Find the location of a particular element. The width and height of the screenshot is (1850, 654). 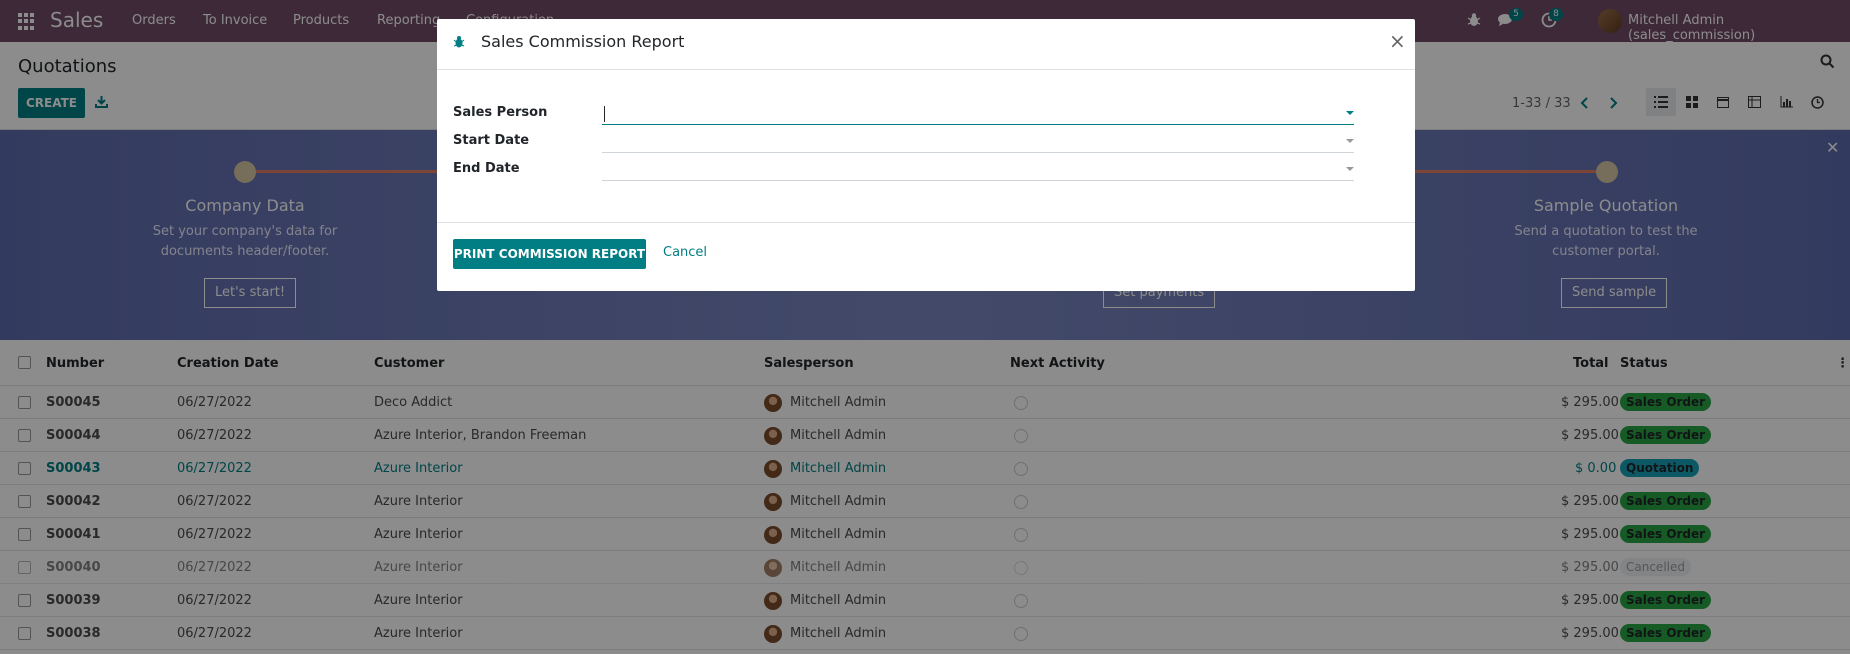

modal-title: Sales Commission Report is located at coordinates (583, 41).